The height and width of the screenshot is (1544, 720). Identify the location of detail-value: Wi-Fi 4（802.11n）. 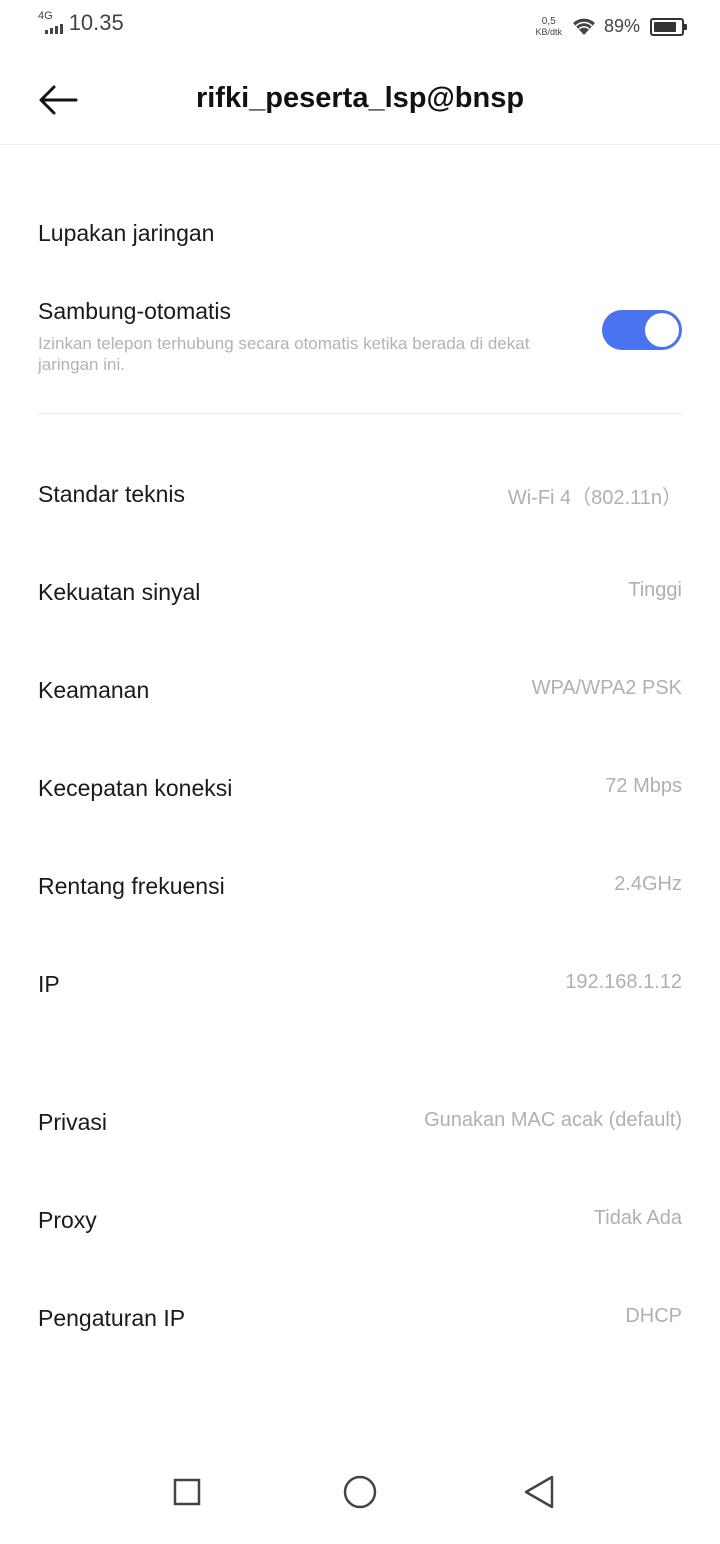
(594, 498).